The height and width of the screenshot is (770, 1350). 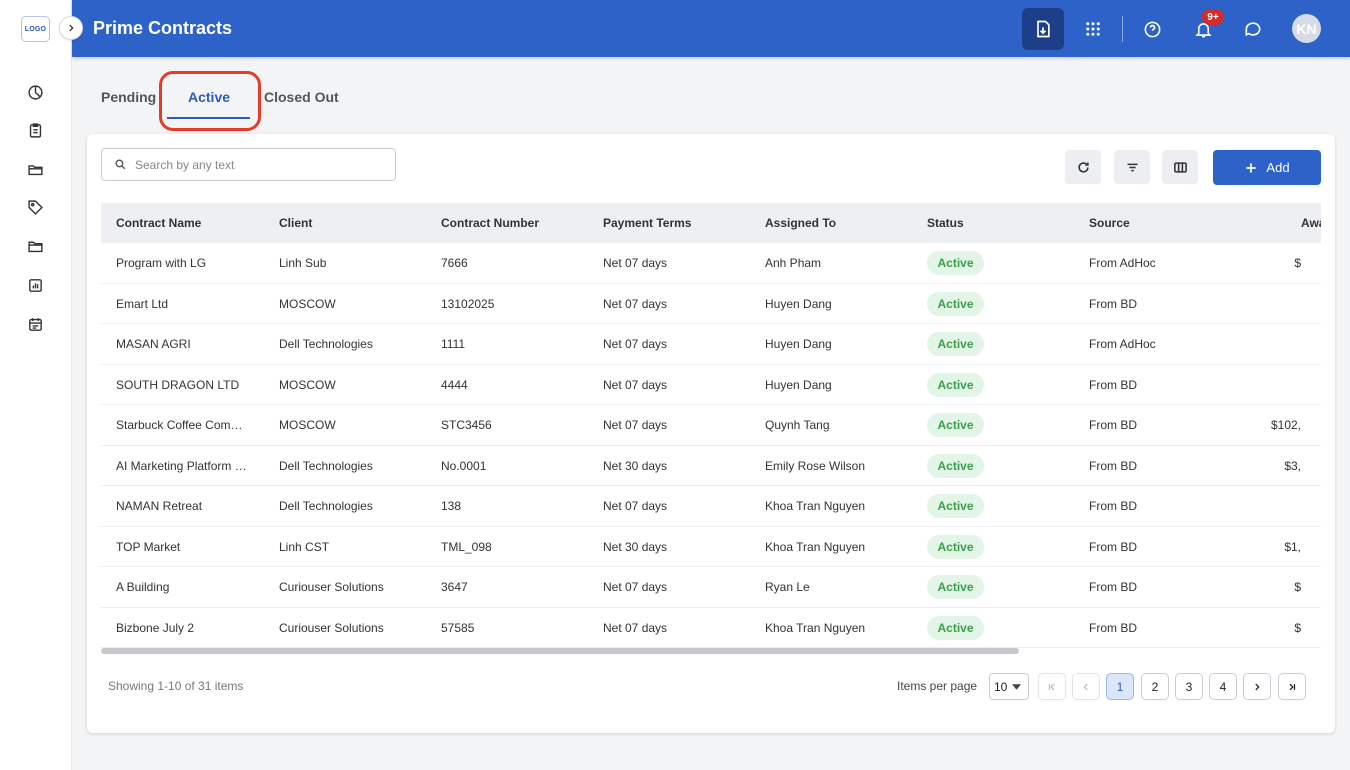 I want to click on horizontal-scrollbar, so click(x=560, y=651).